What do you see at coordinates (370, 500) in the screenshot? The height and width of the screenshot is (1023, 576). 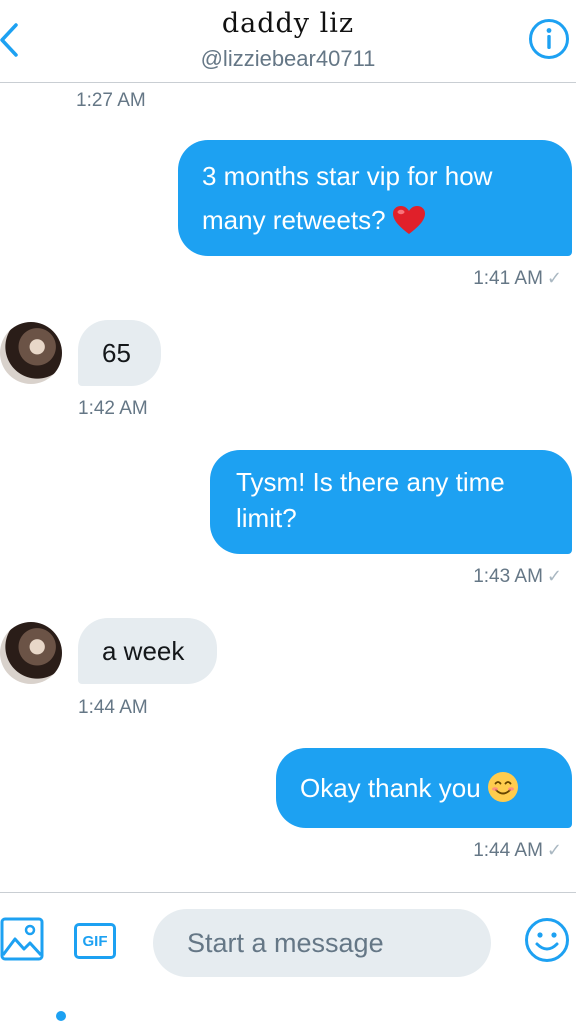 I see `message-text: Tysm! Is there any time limit?` at bounding box center [370, 500].